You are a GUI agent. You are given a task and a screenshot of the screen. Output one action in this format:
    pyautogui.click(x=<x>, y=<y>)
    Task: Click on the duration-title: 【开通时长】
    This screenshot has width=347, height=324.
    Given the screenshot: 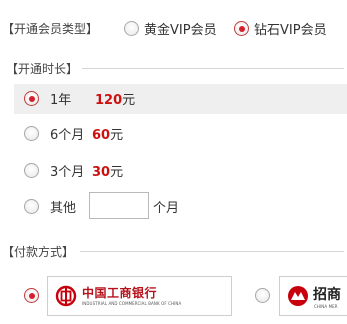 What is the action you would take?
    pyautogui.click(x=42, y=69)
    